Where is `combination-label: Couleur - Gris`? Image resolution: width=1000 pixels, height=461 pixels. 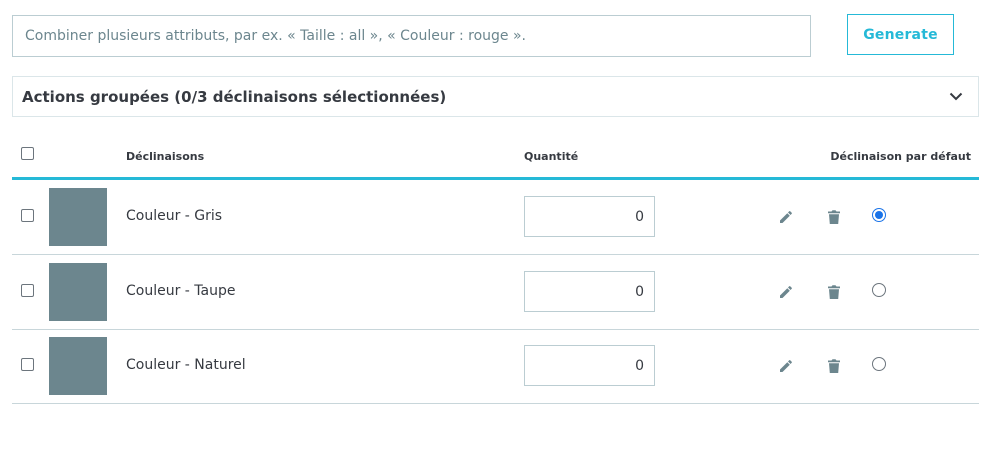 combination-label: Couleur - Gris is located at coordinates (174, 216).